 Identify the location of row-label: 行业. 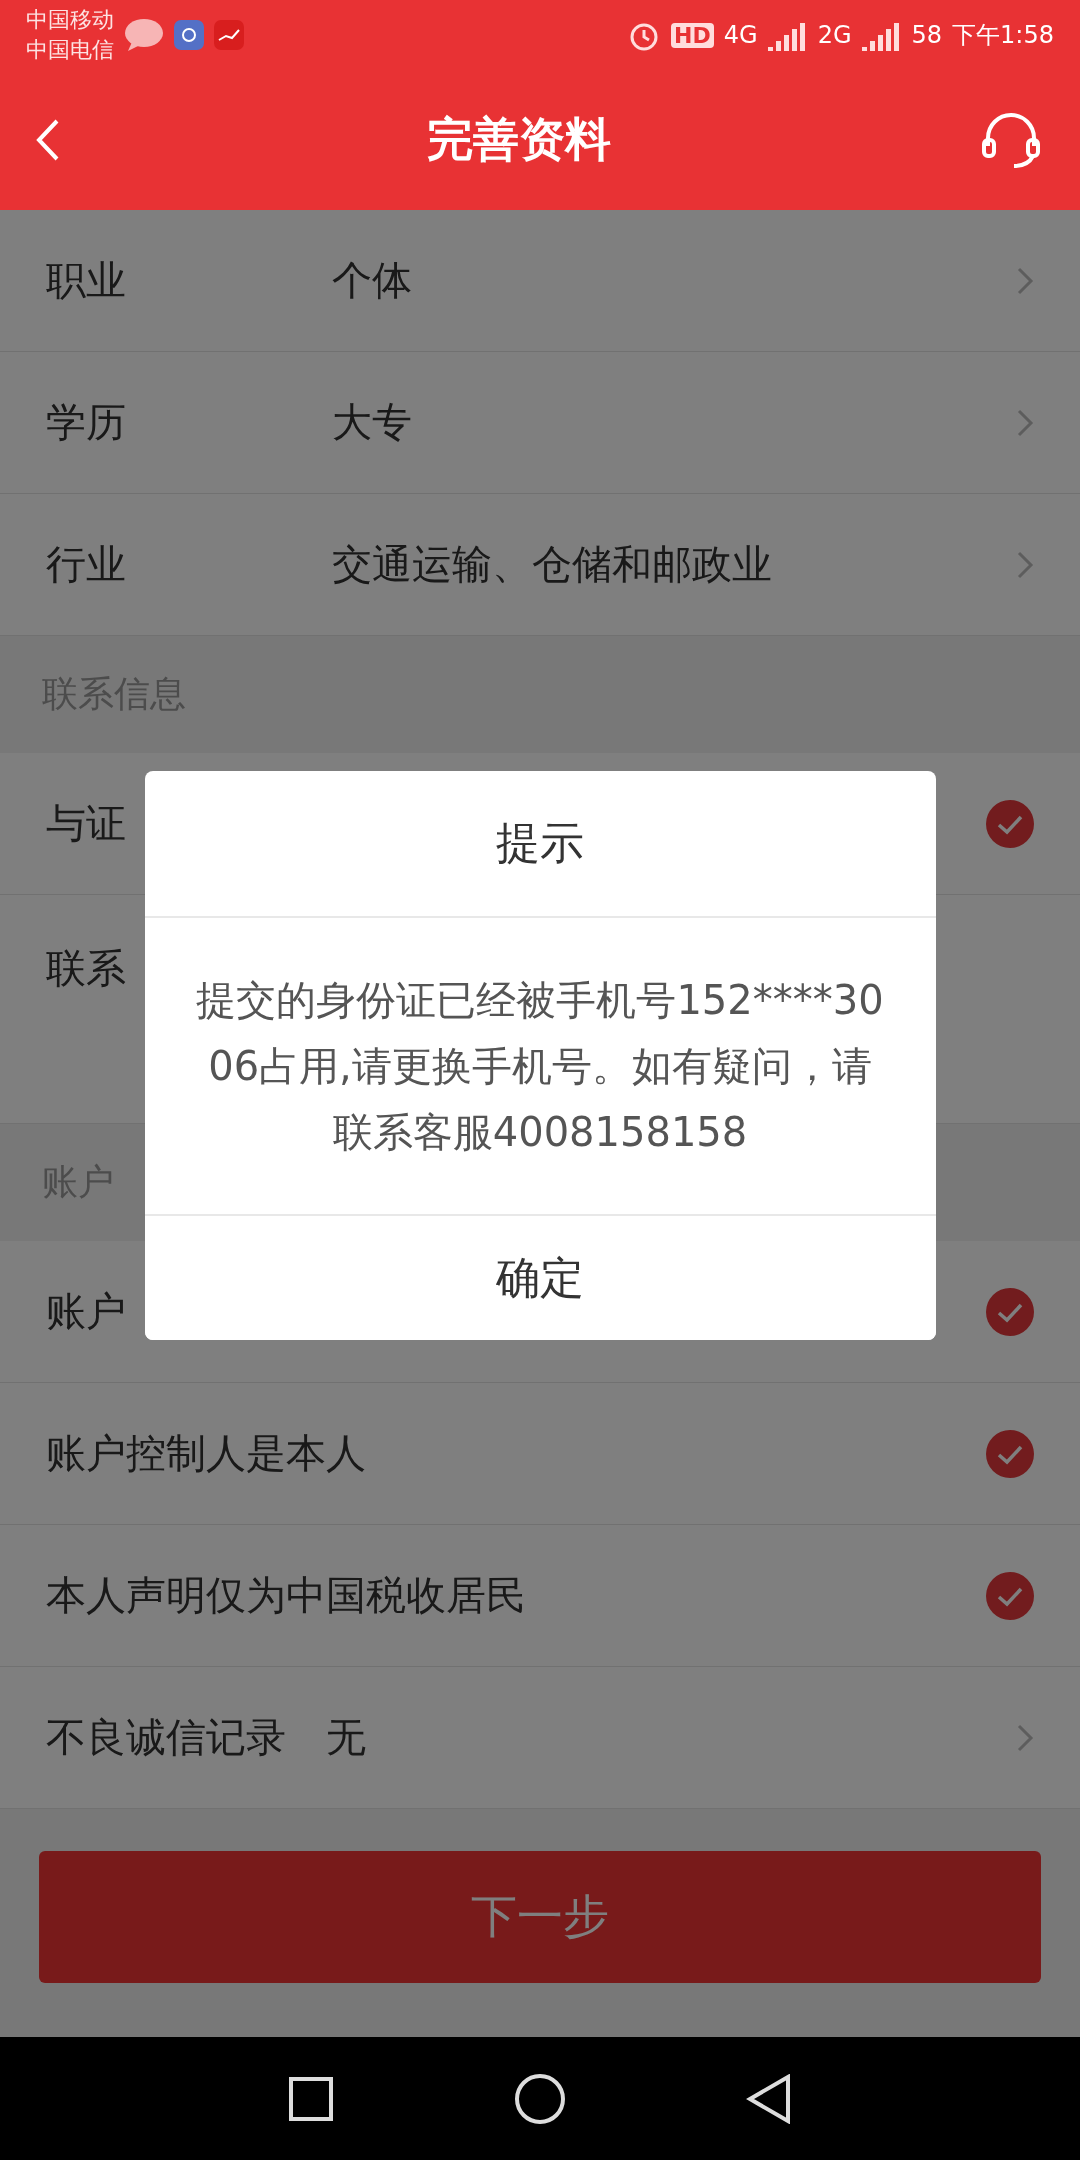
(86, 564).